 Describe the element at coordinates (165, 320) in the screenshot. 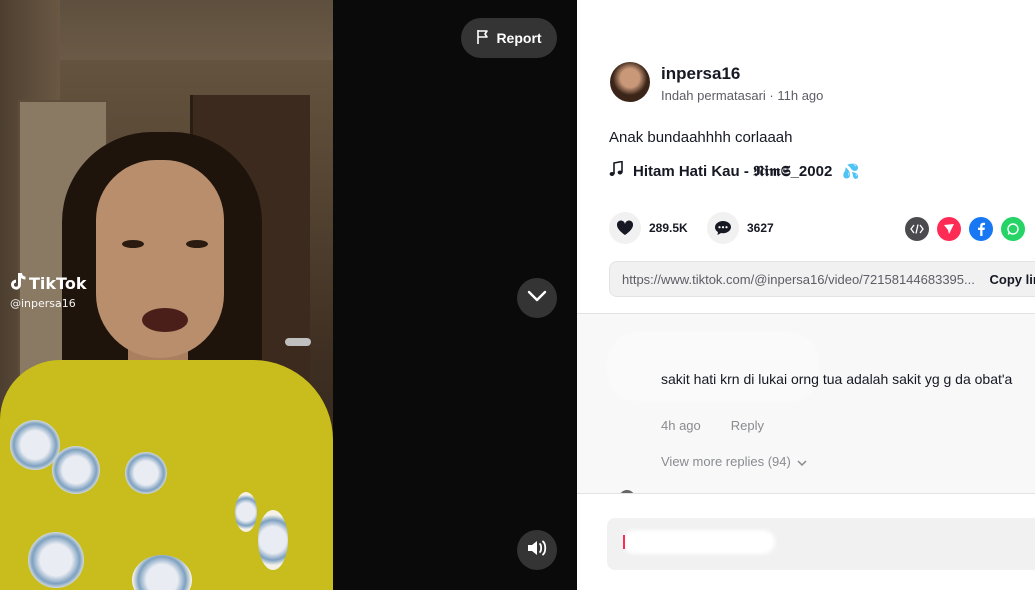

I see `video-person-mouth` at that location.